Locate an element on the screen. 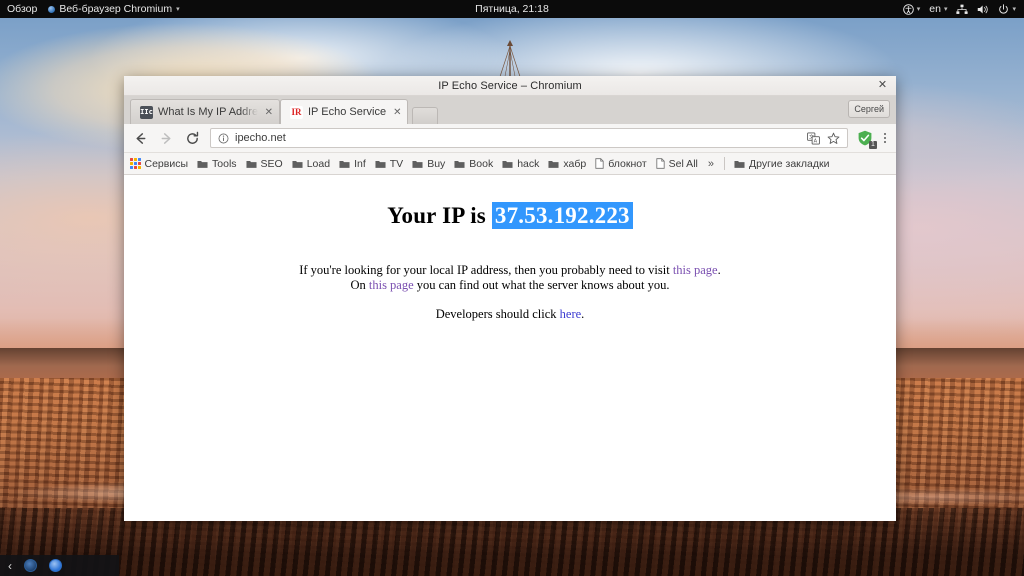 The height and width of the screenshot is (576, 1024). browser-tab-what-is-my-ip: IIc What Is My IP Addre ✕ is located at coordinates (205, 111).